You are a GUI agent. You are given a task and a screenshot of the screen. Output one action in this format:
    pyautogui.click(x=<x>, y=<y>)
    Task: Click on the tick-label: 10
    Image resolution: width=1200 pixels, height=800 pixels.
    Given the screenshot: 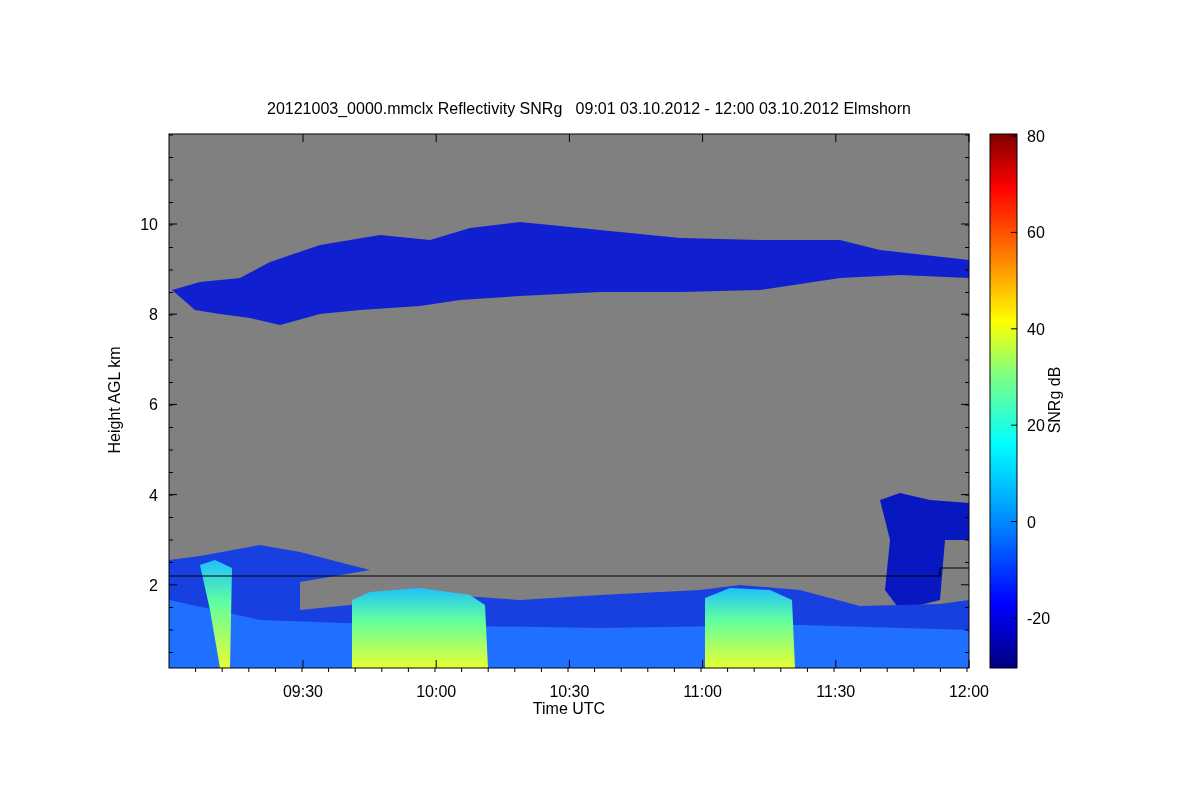 What is the action you would take?
    pyautogui.click(x=149, y=224)
    